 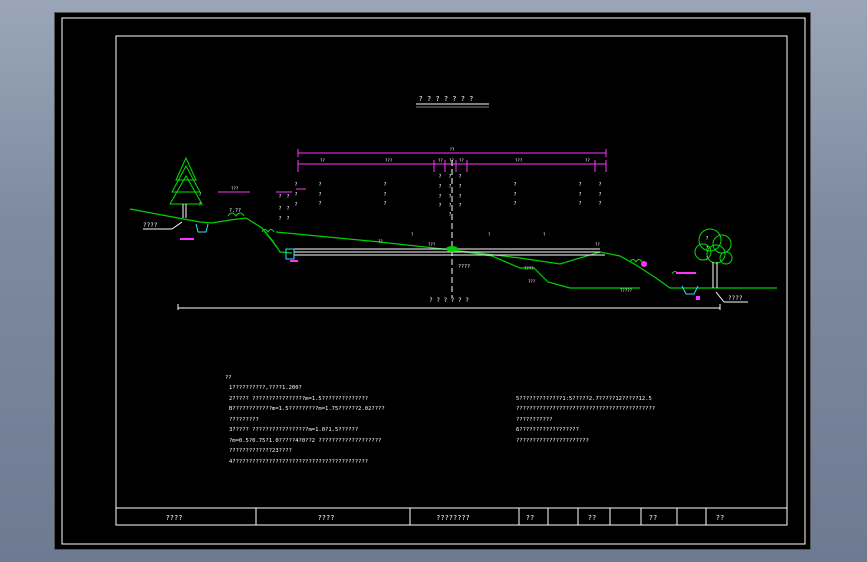 I want to click on note-left-4: ?????????, so click(x=244, y=420).